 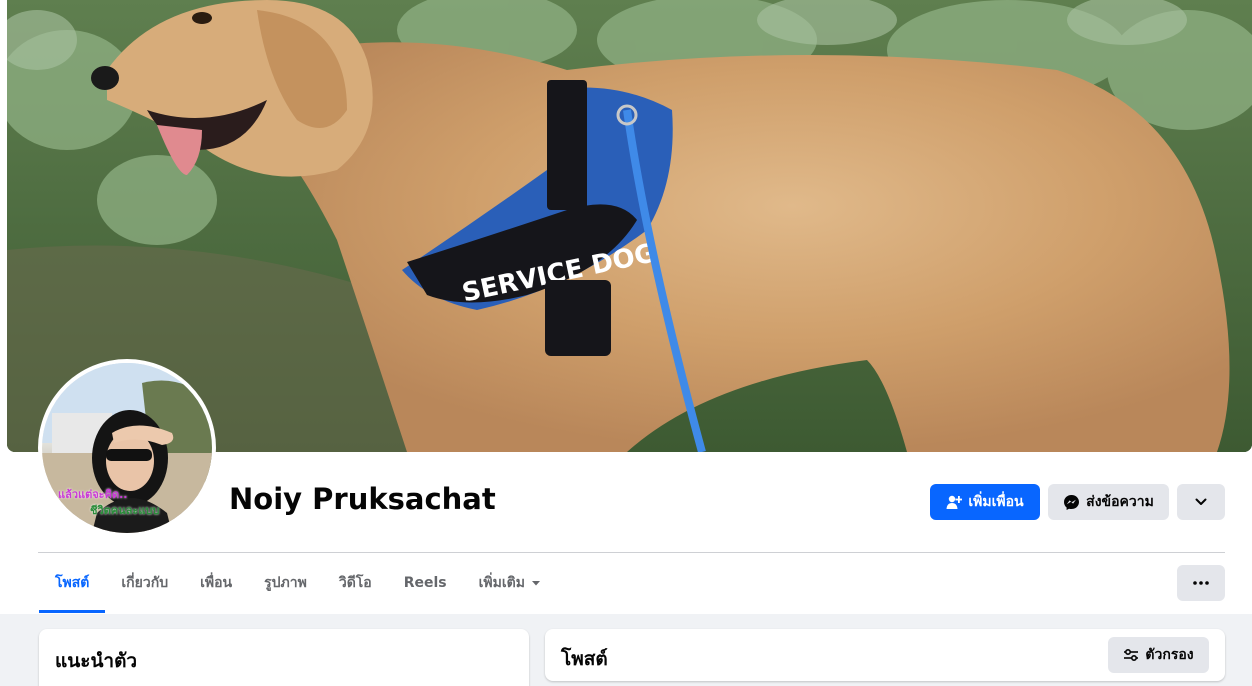 I want to click on messenger-icon, so click(x=1072, y=502).